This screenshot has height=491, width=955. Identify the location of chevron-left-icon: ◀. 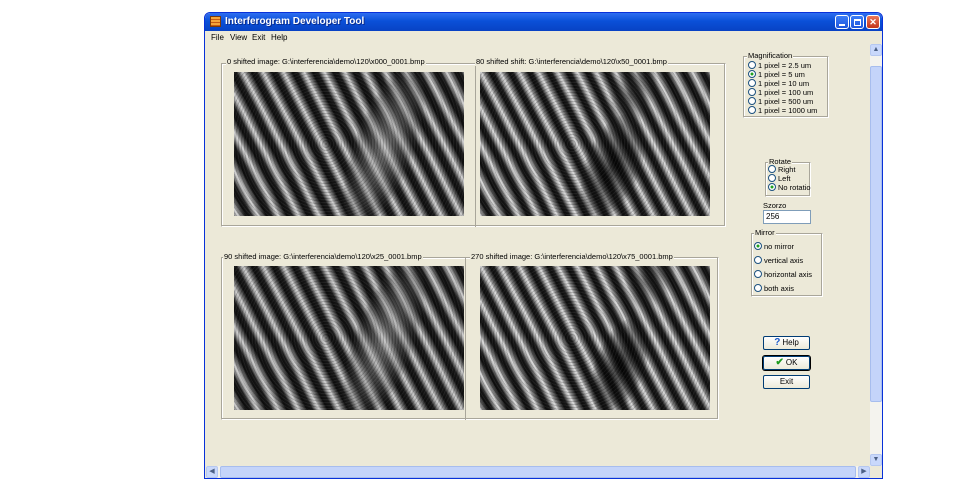
(212, 471).